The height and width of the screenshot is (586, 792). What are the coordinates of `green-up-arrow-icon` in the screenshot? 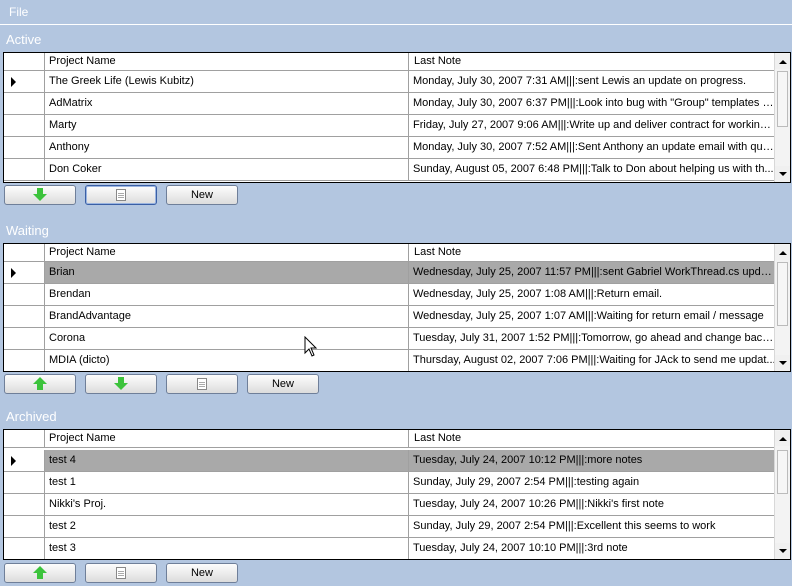 It's located at (40, 384).